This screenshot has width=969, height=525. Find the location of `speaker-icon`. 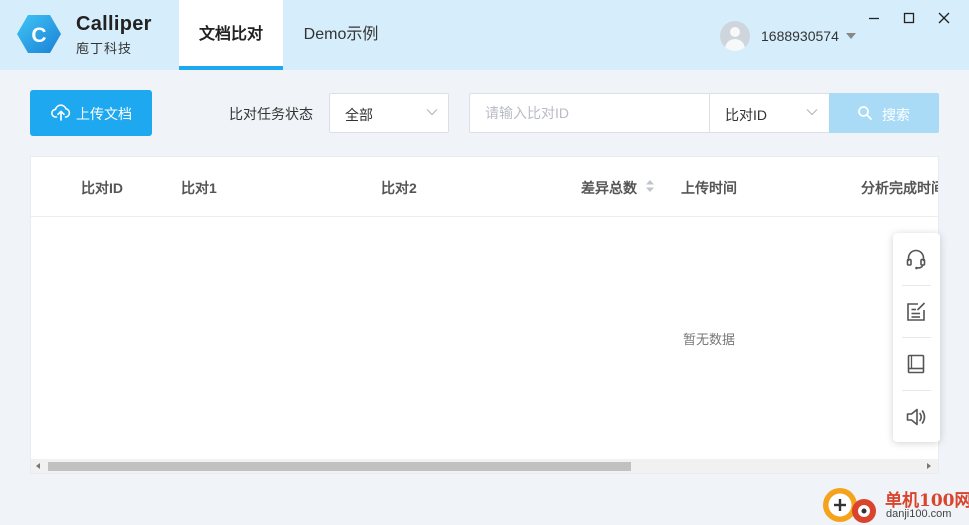

speaker-icon is located at coordinates (916, 417).